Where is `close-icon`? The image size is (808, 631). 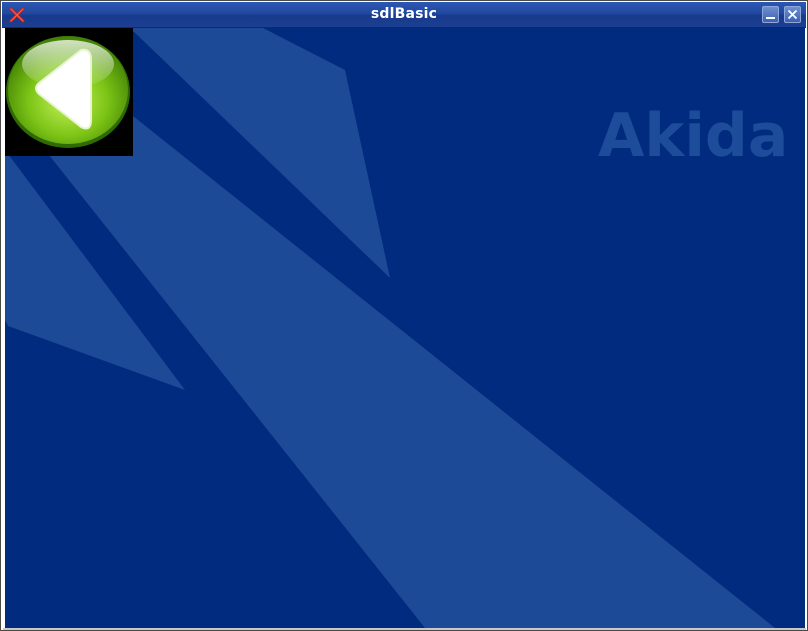
close-icon is located at coordinates (792, 14).